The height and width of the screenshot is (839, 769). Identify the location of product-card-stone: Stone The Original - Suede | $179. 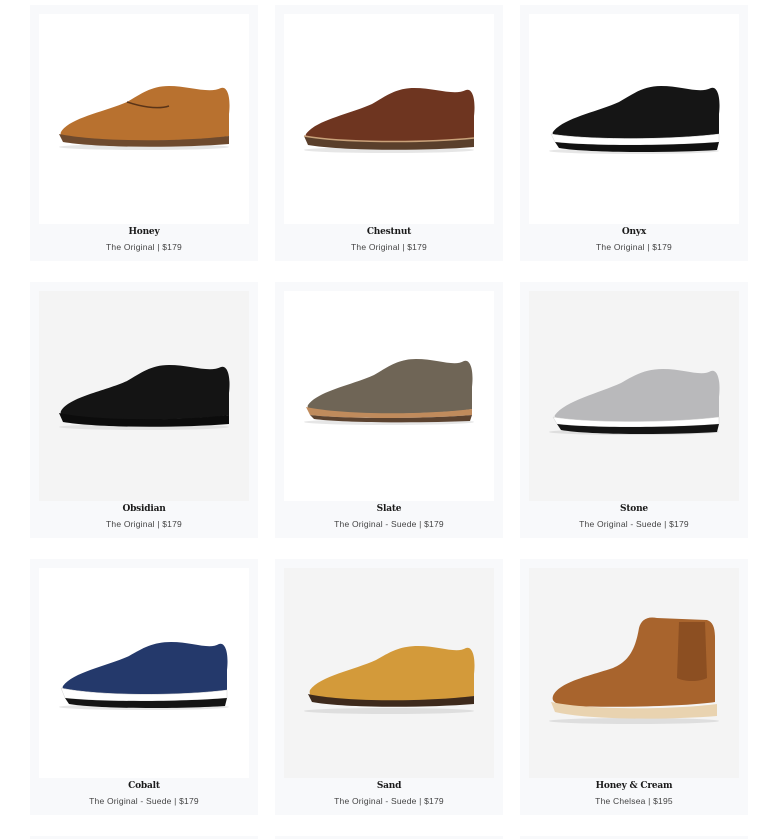
(634, 410).